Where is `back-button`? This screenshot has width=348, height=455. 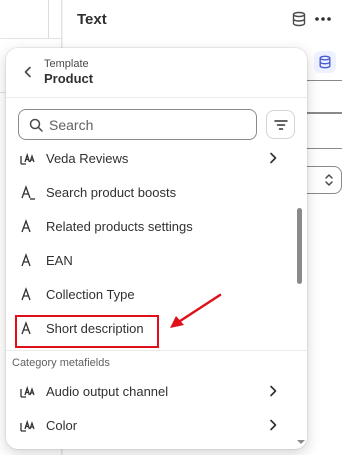
back-button is located at coordinates (28, 72).